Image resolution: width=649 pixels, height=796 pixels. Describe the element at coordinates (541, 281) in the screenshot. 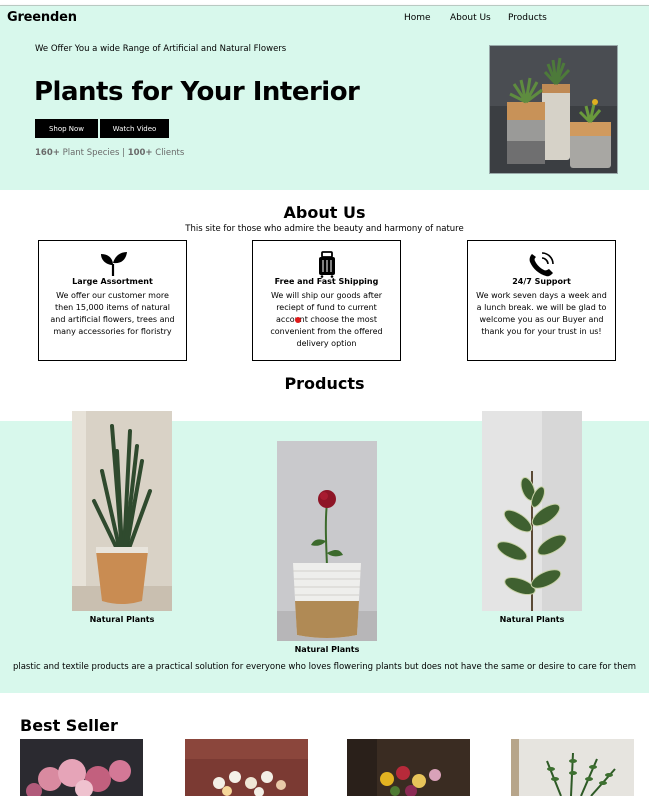

I see `feature-title: 24/7 Support` at that location.